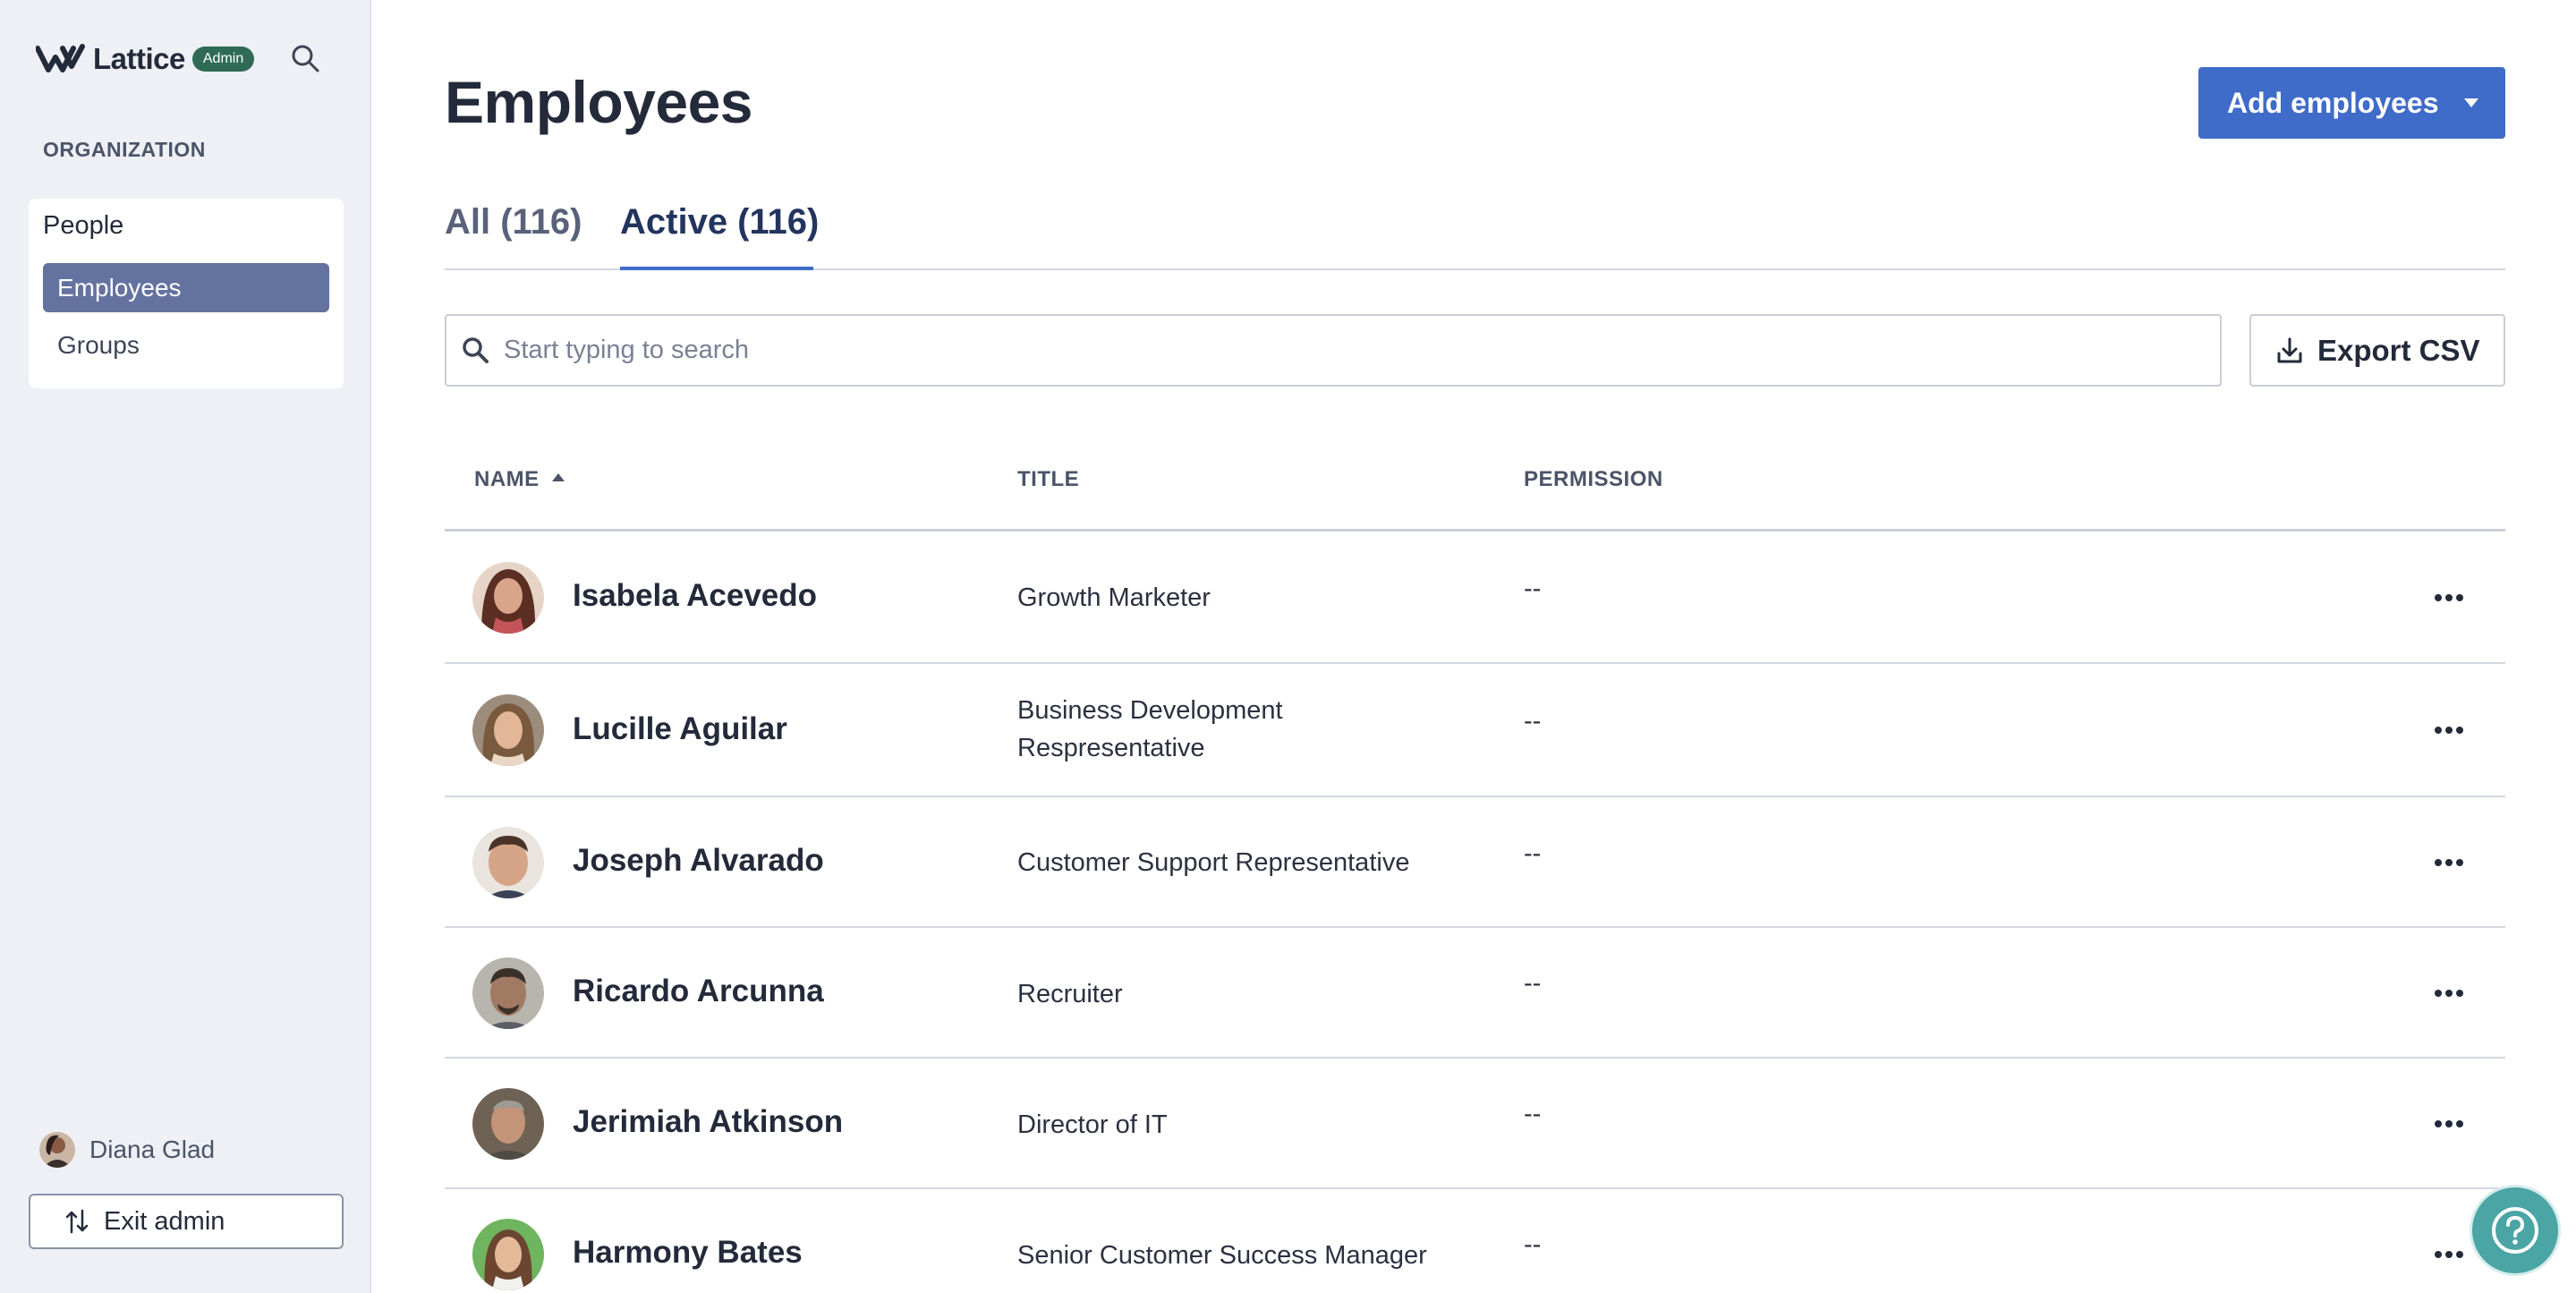 Image resolution: width=2576 pixels, height=1293 pixels. What do you see at coordinates (698, 991) in the screenshot?
I see `employee-name: Ricardo Arcunna` at bounding box center [698, 991].